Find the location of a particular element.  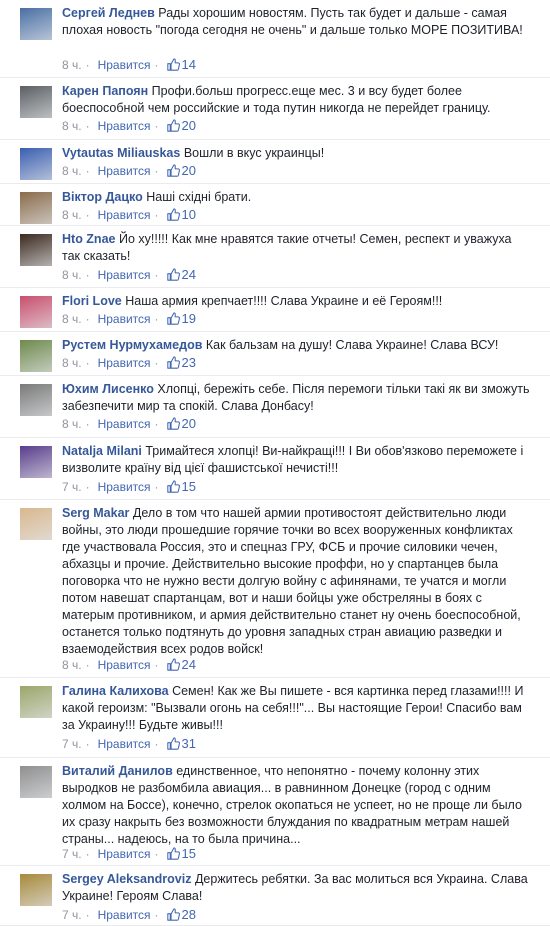

comment-author-link: Рустем Нурмухамедов is located at coordinates (132, 345).